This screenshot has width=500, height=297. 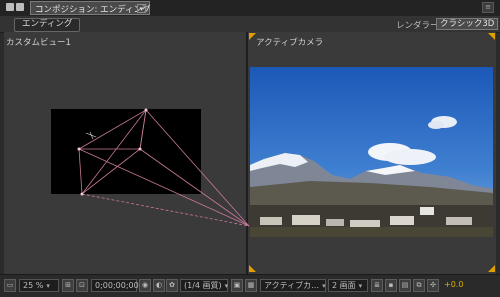 I want to click on zoom-dropdown: 25 %, so click(x=39, y=285).